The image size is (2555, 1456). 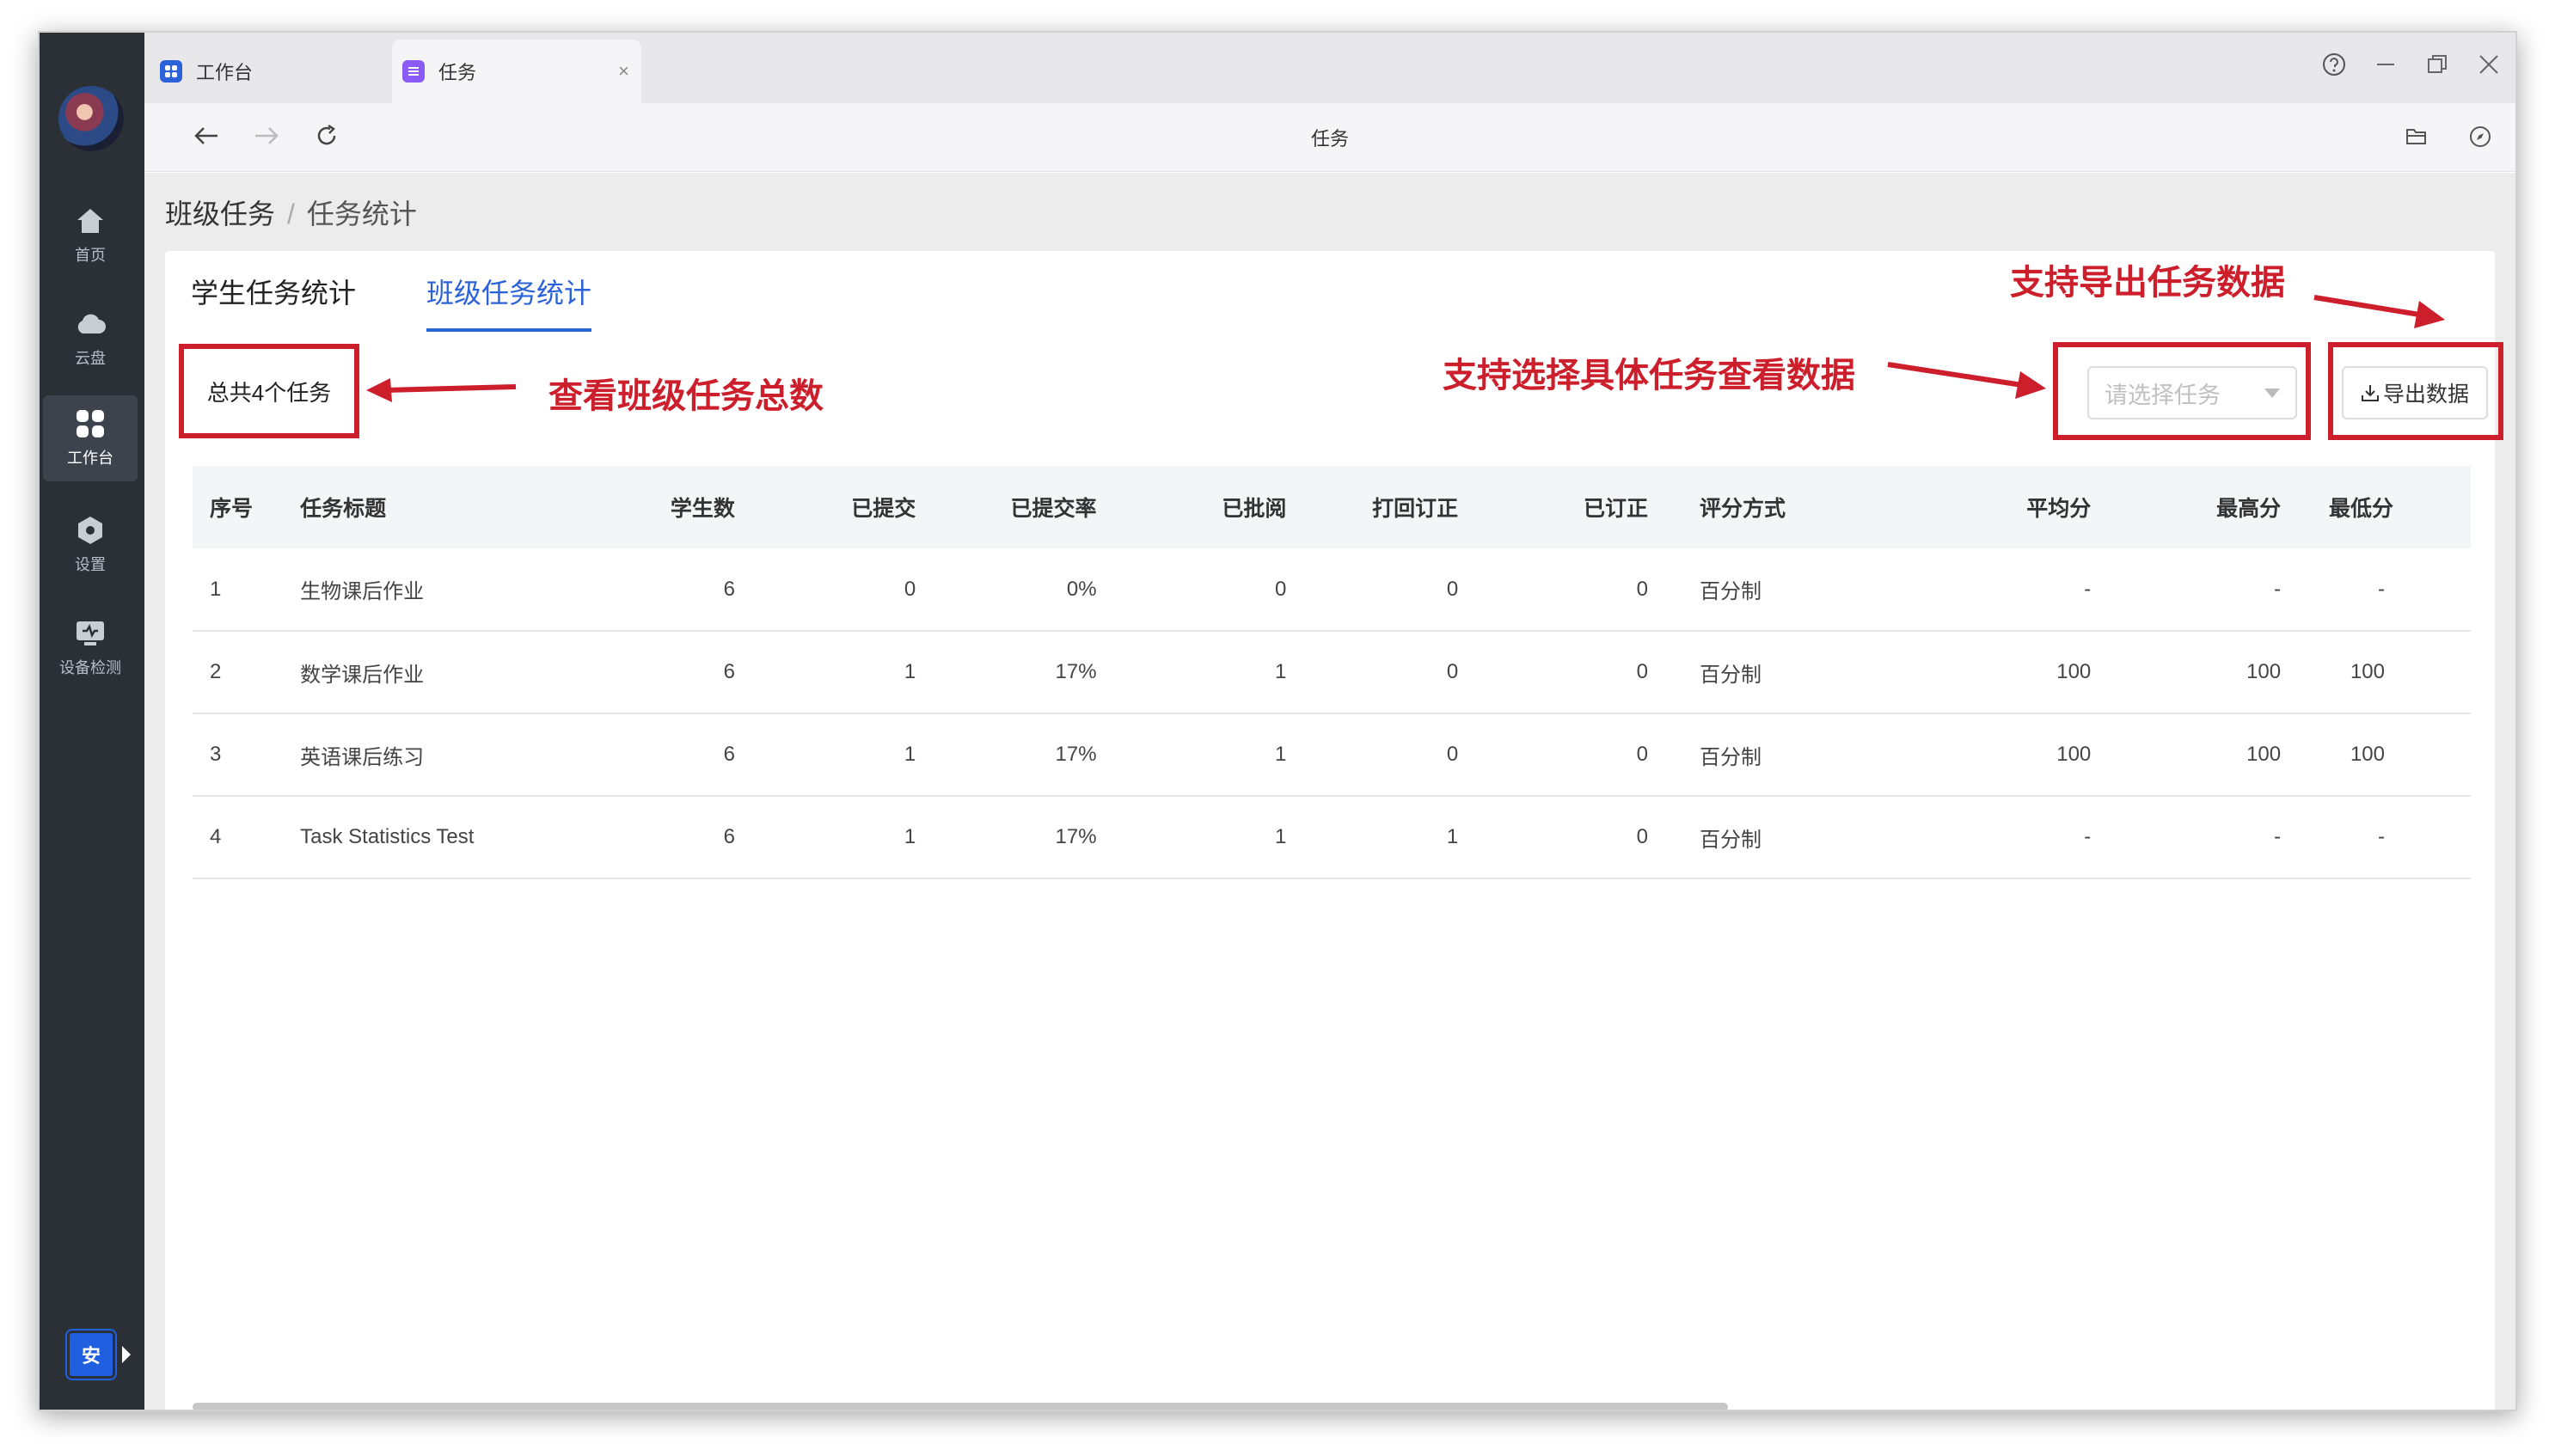 What do you see at coordinates (2416, 136) in the screenshot?
I see `folder-icon` at bounding box center [2416, 136].